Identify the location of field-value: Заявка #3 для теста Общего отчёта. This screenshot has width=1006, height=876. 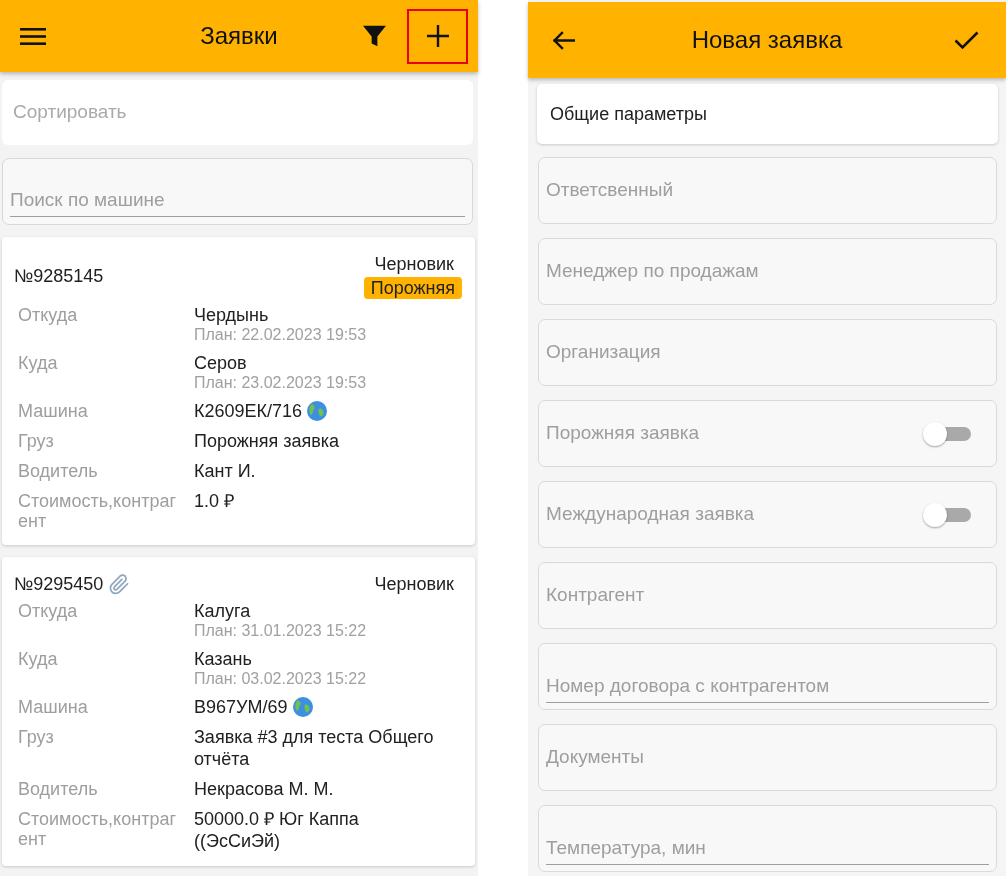
(314, 748).